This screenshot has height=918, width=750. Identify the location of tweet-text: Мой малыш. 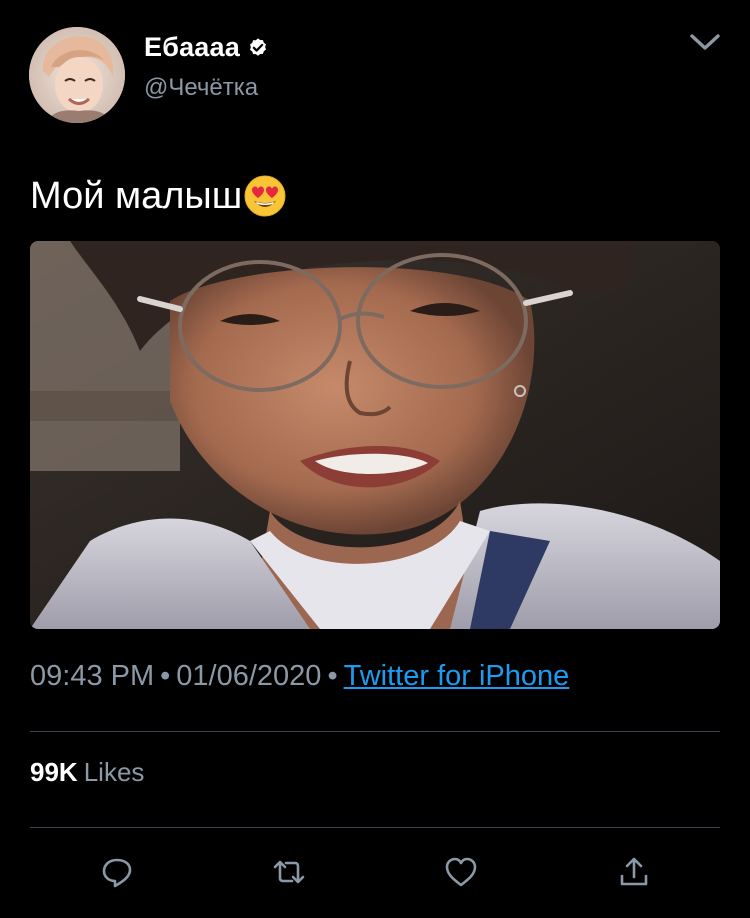
(158, 196).